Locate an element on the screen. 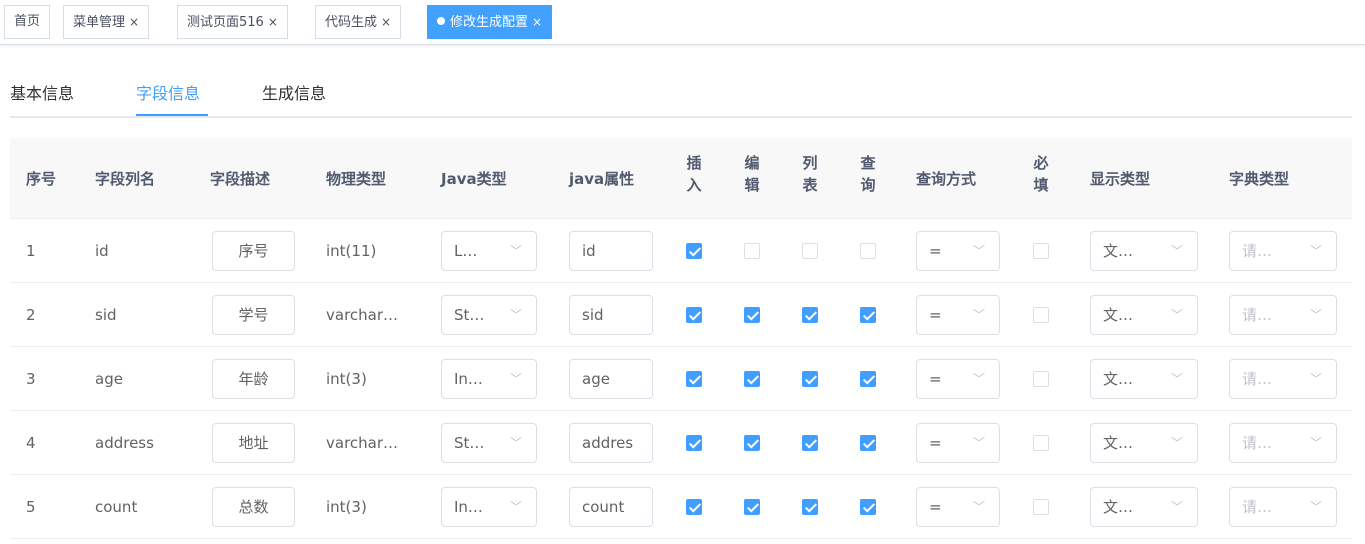  tag-menu-management: 菜单管理 × is located at coordinates (106, 22).